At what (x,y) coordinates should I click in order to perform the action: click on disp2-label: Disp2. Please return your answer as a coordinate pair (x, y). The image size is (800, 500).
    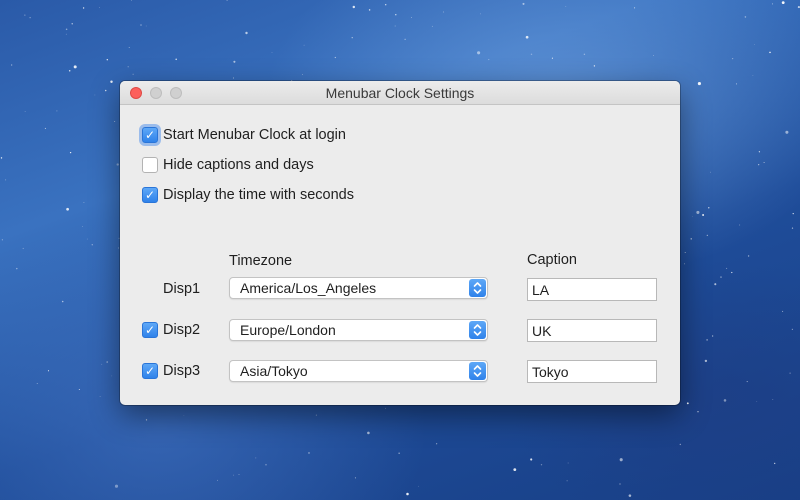
    Looking at the image, I should click on (181, 330).